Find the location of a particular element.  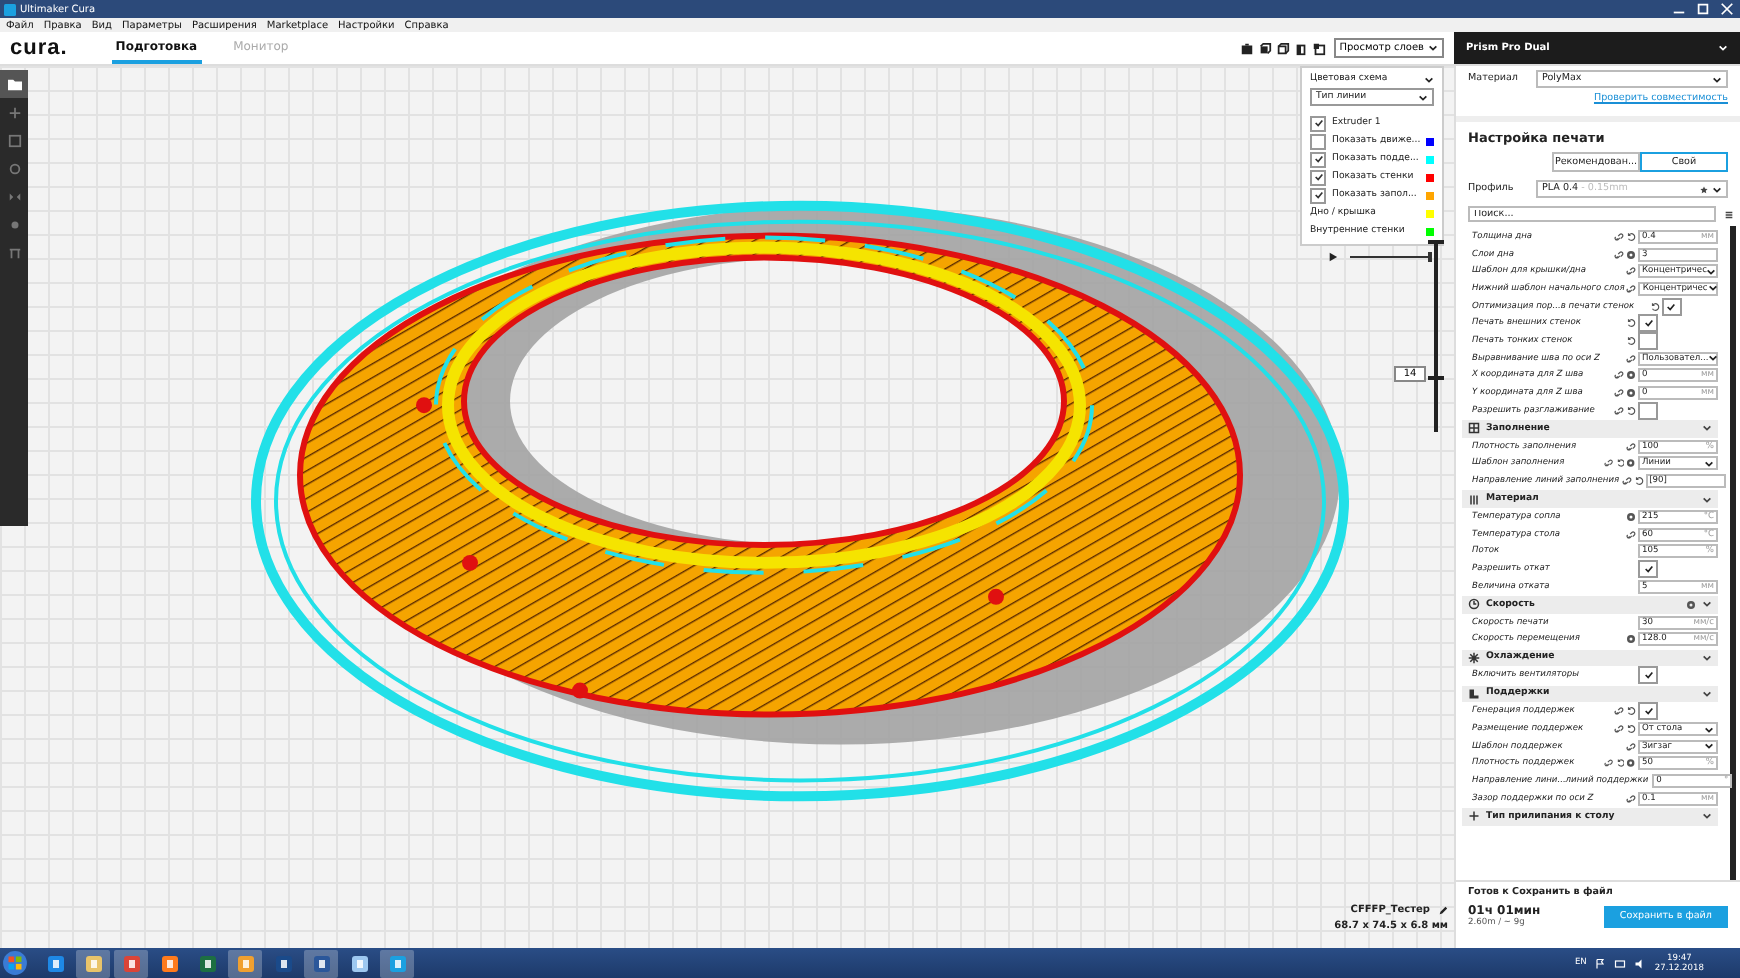

flag-icon is located at coordinates (1600, 963).